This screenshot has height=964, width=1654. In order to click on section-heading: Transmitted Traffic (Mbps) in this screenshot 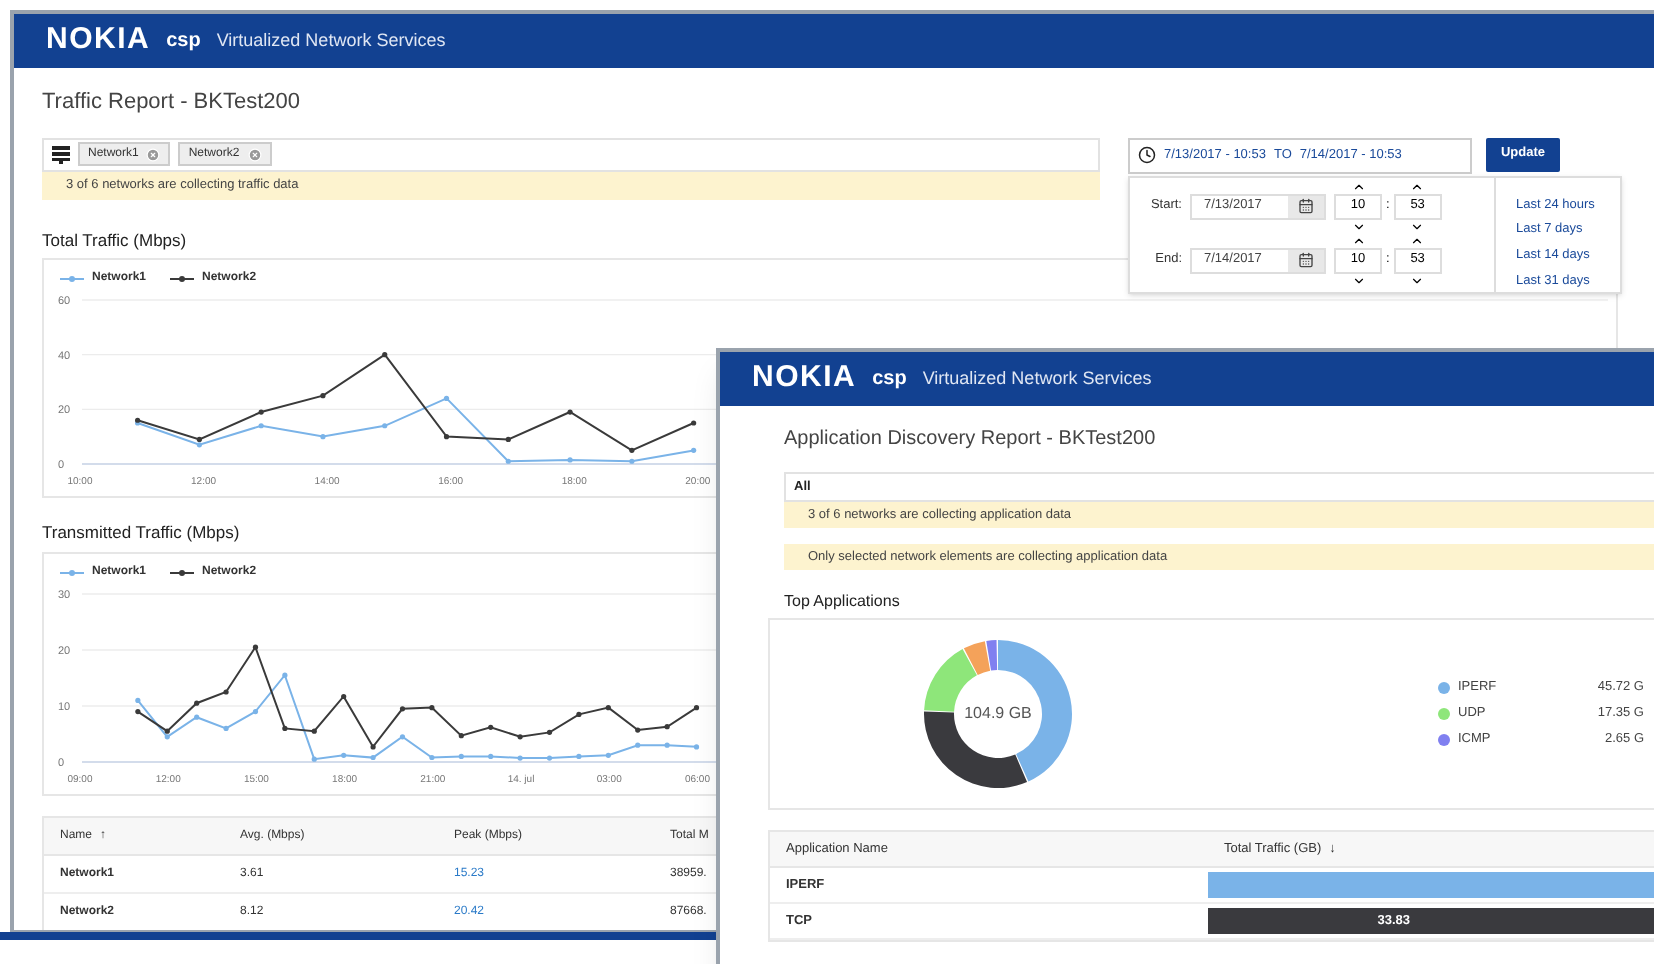, I will do `click(141, 533)`.